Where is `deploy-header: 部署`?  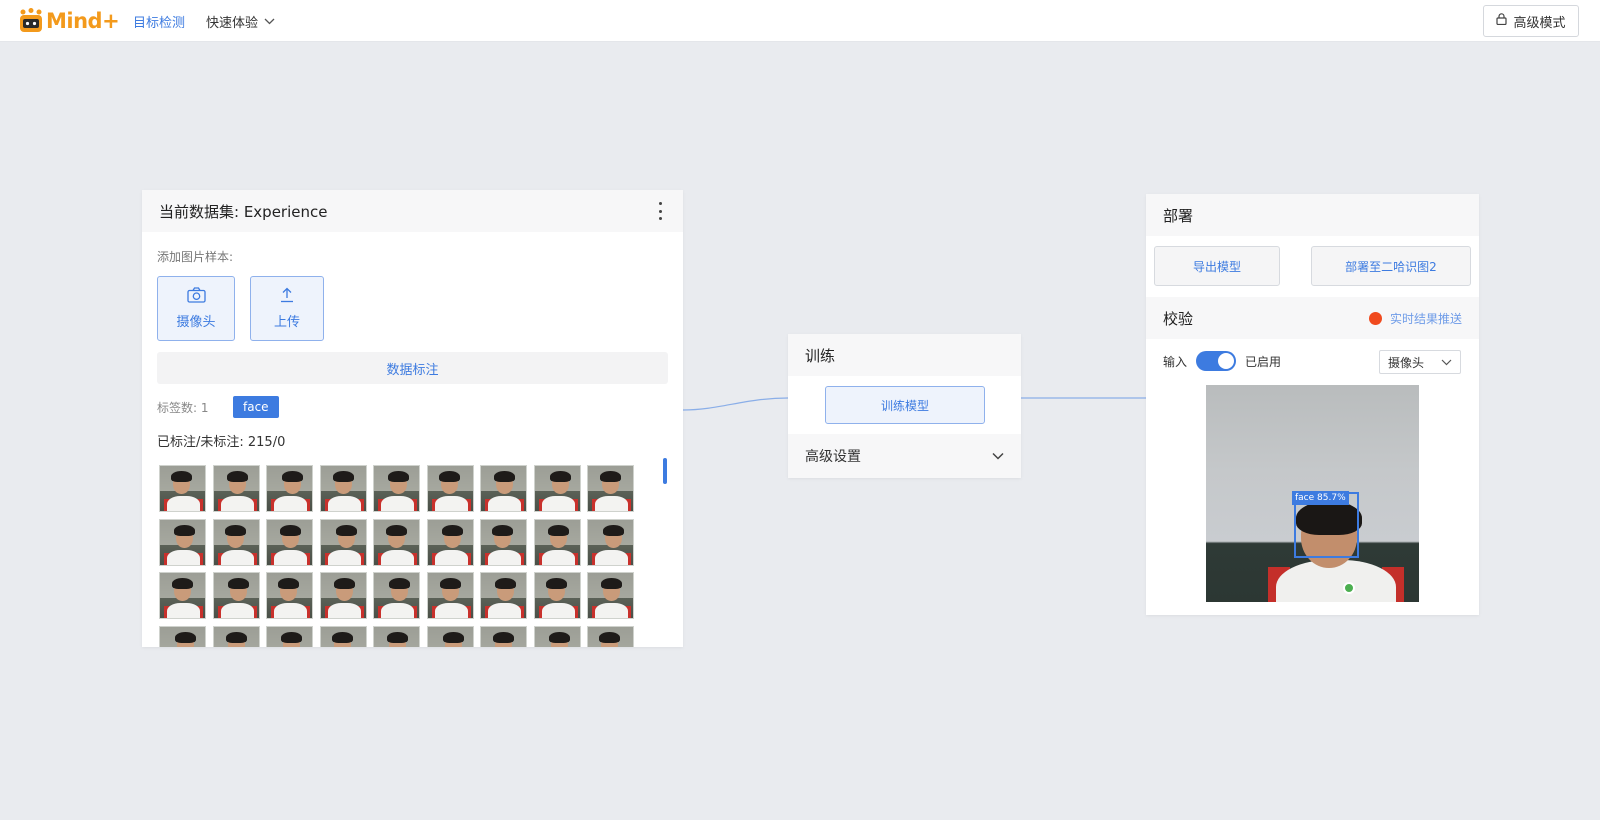
deploy-header: 部署 is located at coordinates (1312, 215).